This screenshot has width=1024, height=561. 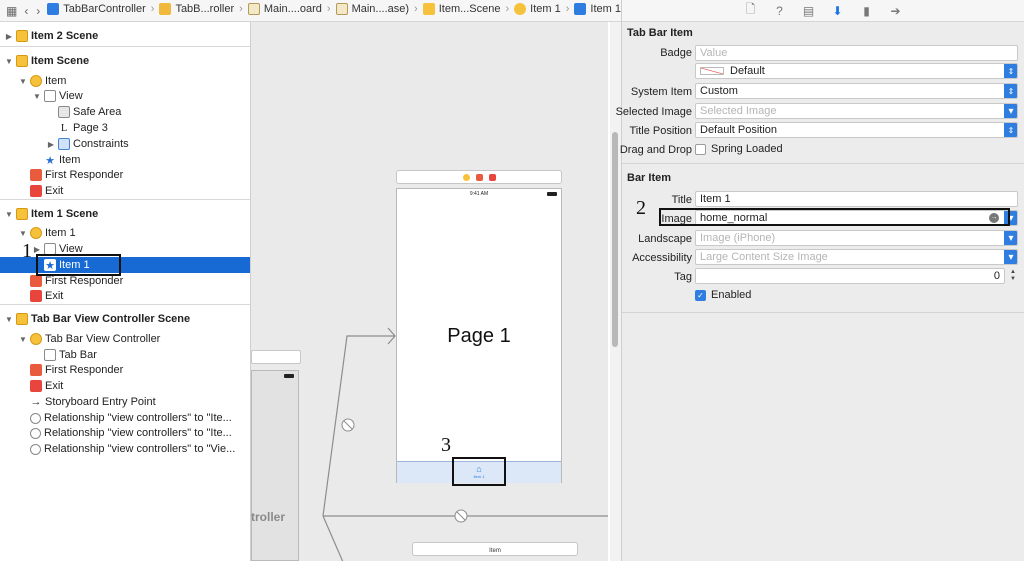 I want to click on landscape-placeholder: Image (iPhone), so click(x=738, y=238).